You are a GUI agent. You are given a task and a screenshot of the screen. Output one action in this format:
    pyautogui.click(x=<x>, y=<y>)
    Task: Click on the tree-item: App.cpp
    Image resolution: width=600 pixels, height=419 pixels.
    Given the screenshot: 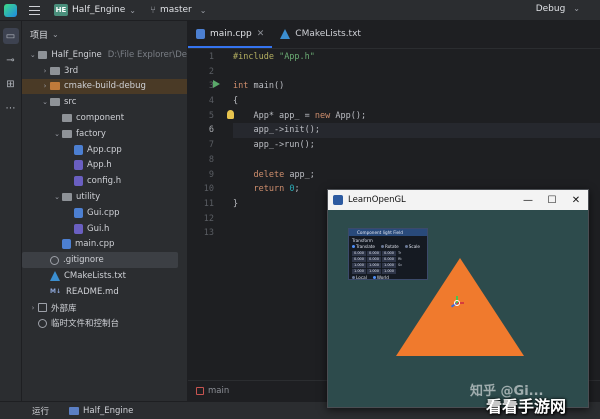 What is the action you would take?
    pyautogui.click(x=104, y=150)
    